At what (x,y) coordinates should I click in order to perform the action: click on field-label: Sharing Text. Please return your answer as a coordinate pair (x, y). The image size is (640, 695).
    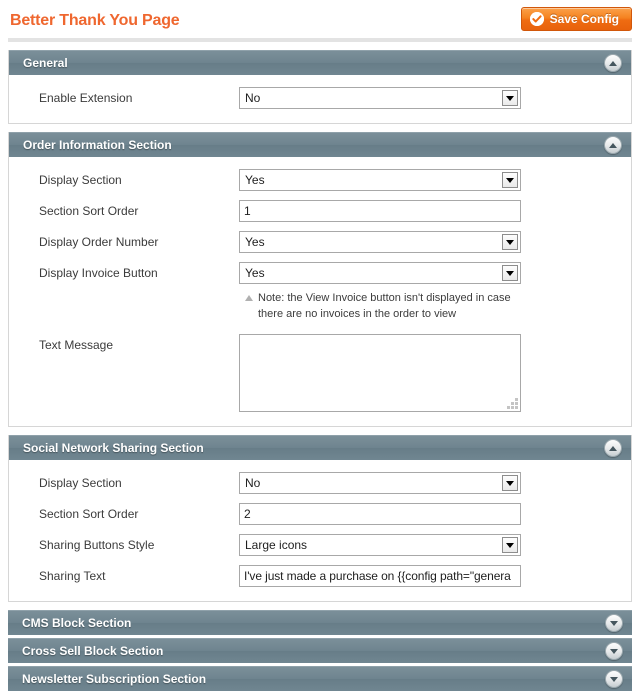
    Looking at the image, I should click on (72, 576).